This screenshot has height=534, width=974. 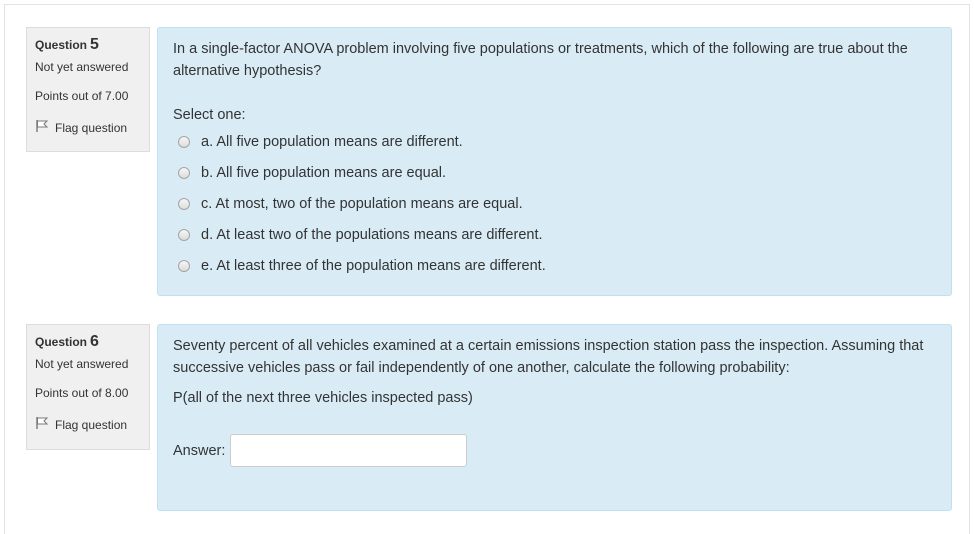 What do you see at coordinates (209, 115) in the screenshot?
I see `select-prompt: Select one:` at bounding box center [209, 115].